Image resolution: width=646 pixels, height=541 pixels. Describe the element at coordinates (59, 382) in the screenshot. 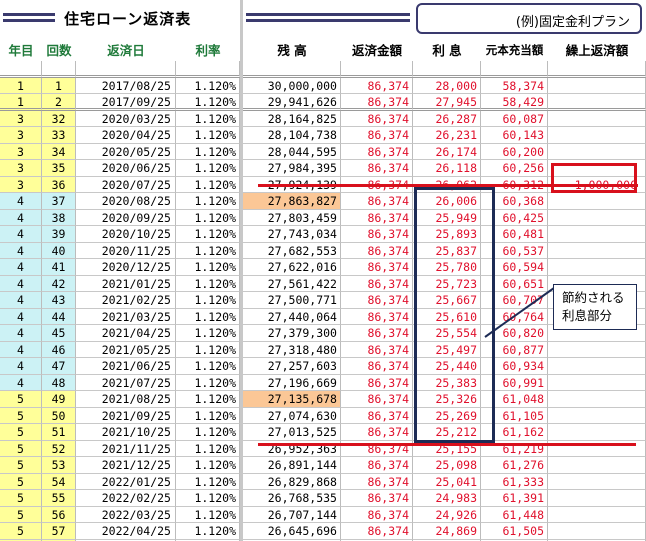

I see `count-cell: 48` at that location.